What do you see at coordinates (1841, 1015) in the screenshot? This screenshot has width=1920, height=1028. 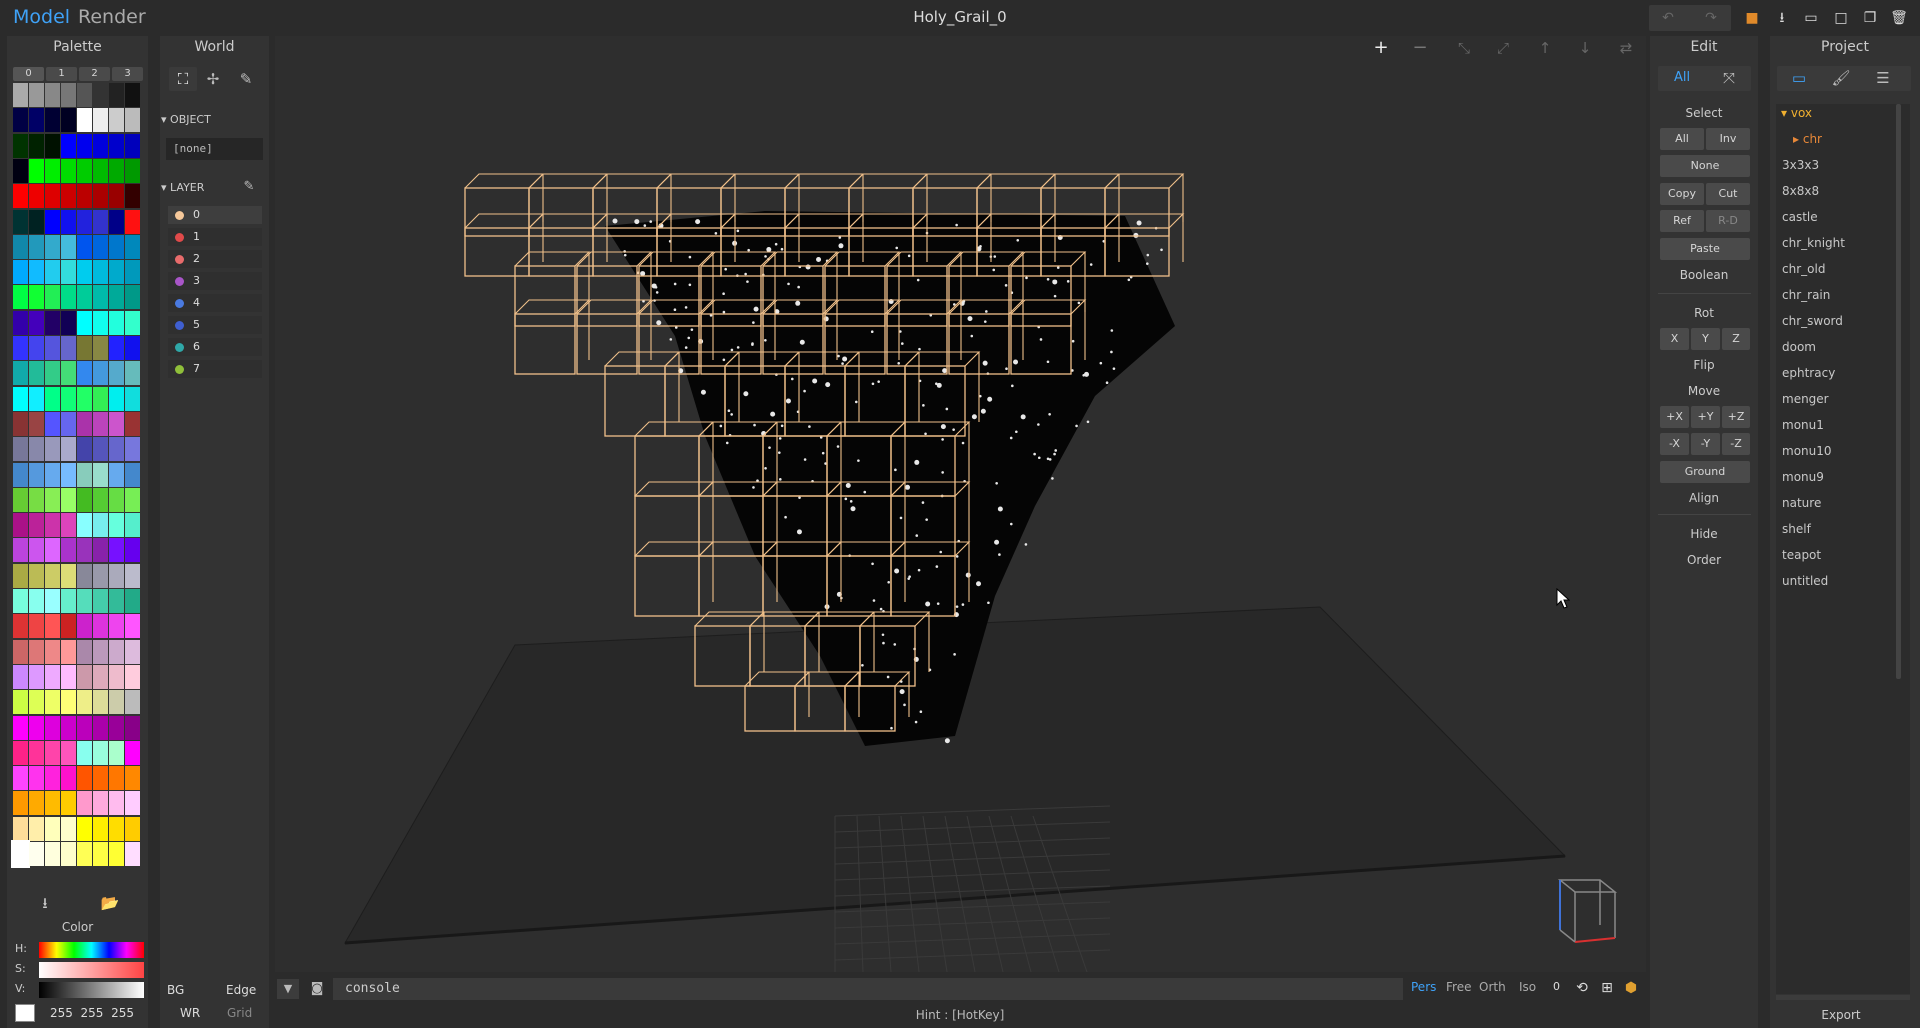 I see `export-button: Export` at bounding box center [1841, 1015].